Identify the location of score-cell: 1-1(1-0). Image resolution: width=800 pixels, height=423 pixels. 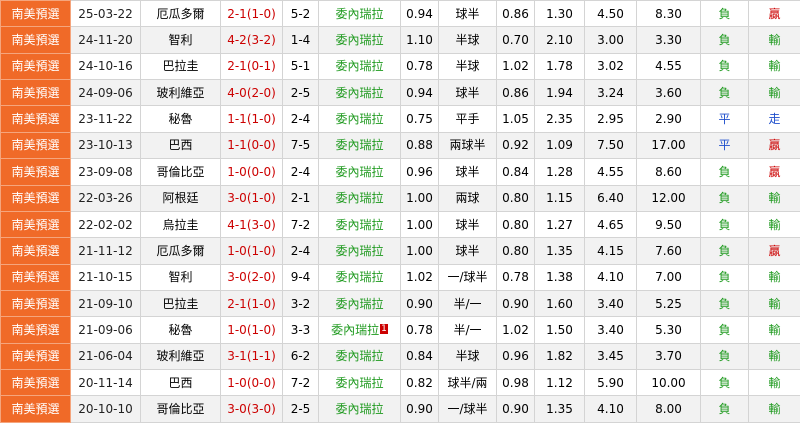
(252, 119).